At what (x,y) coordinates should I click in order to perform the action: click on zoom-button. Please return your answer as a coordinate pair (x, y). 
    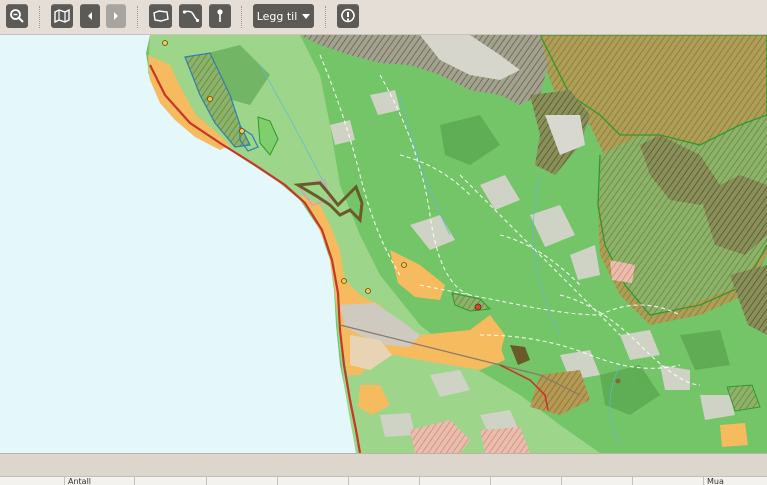
    Looking at the image, I should click on (17, 16).